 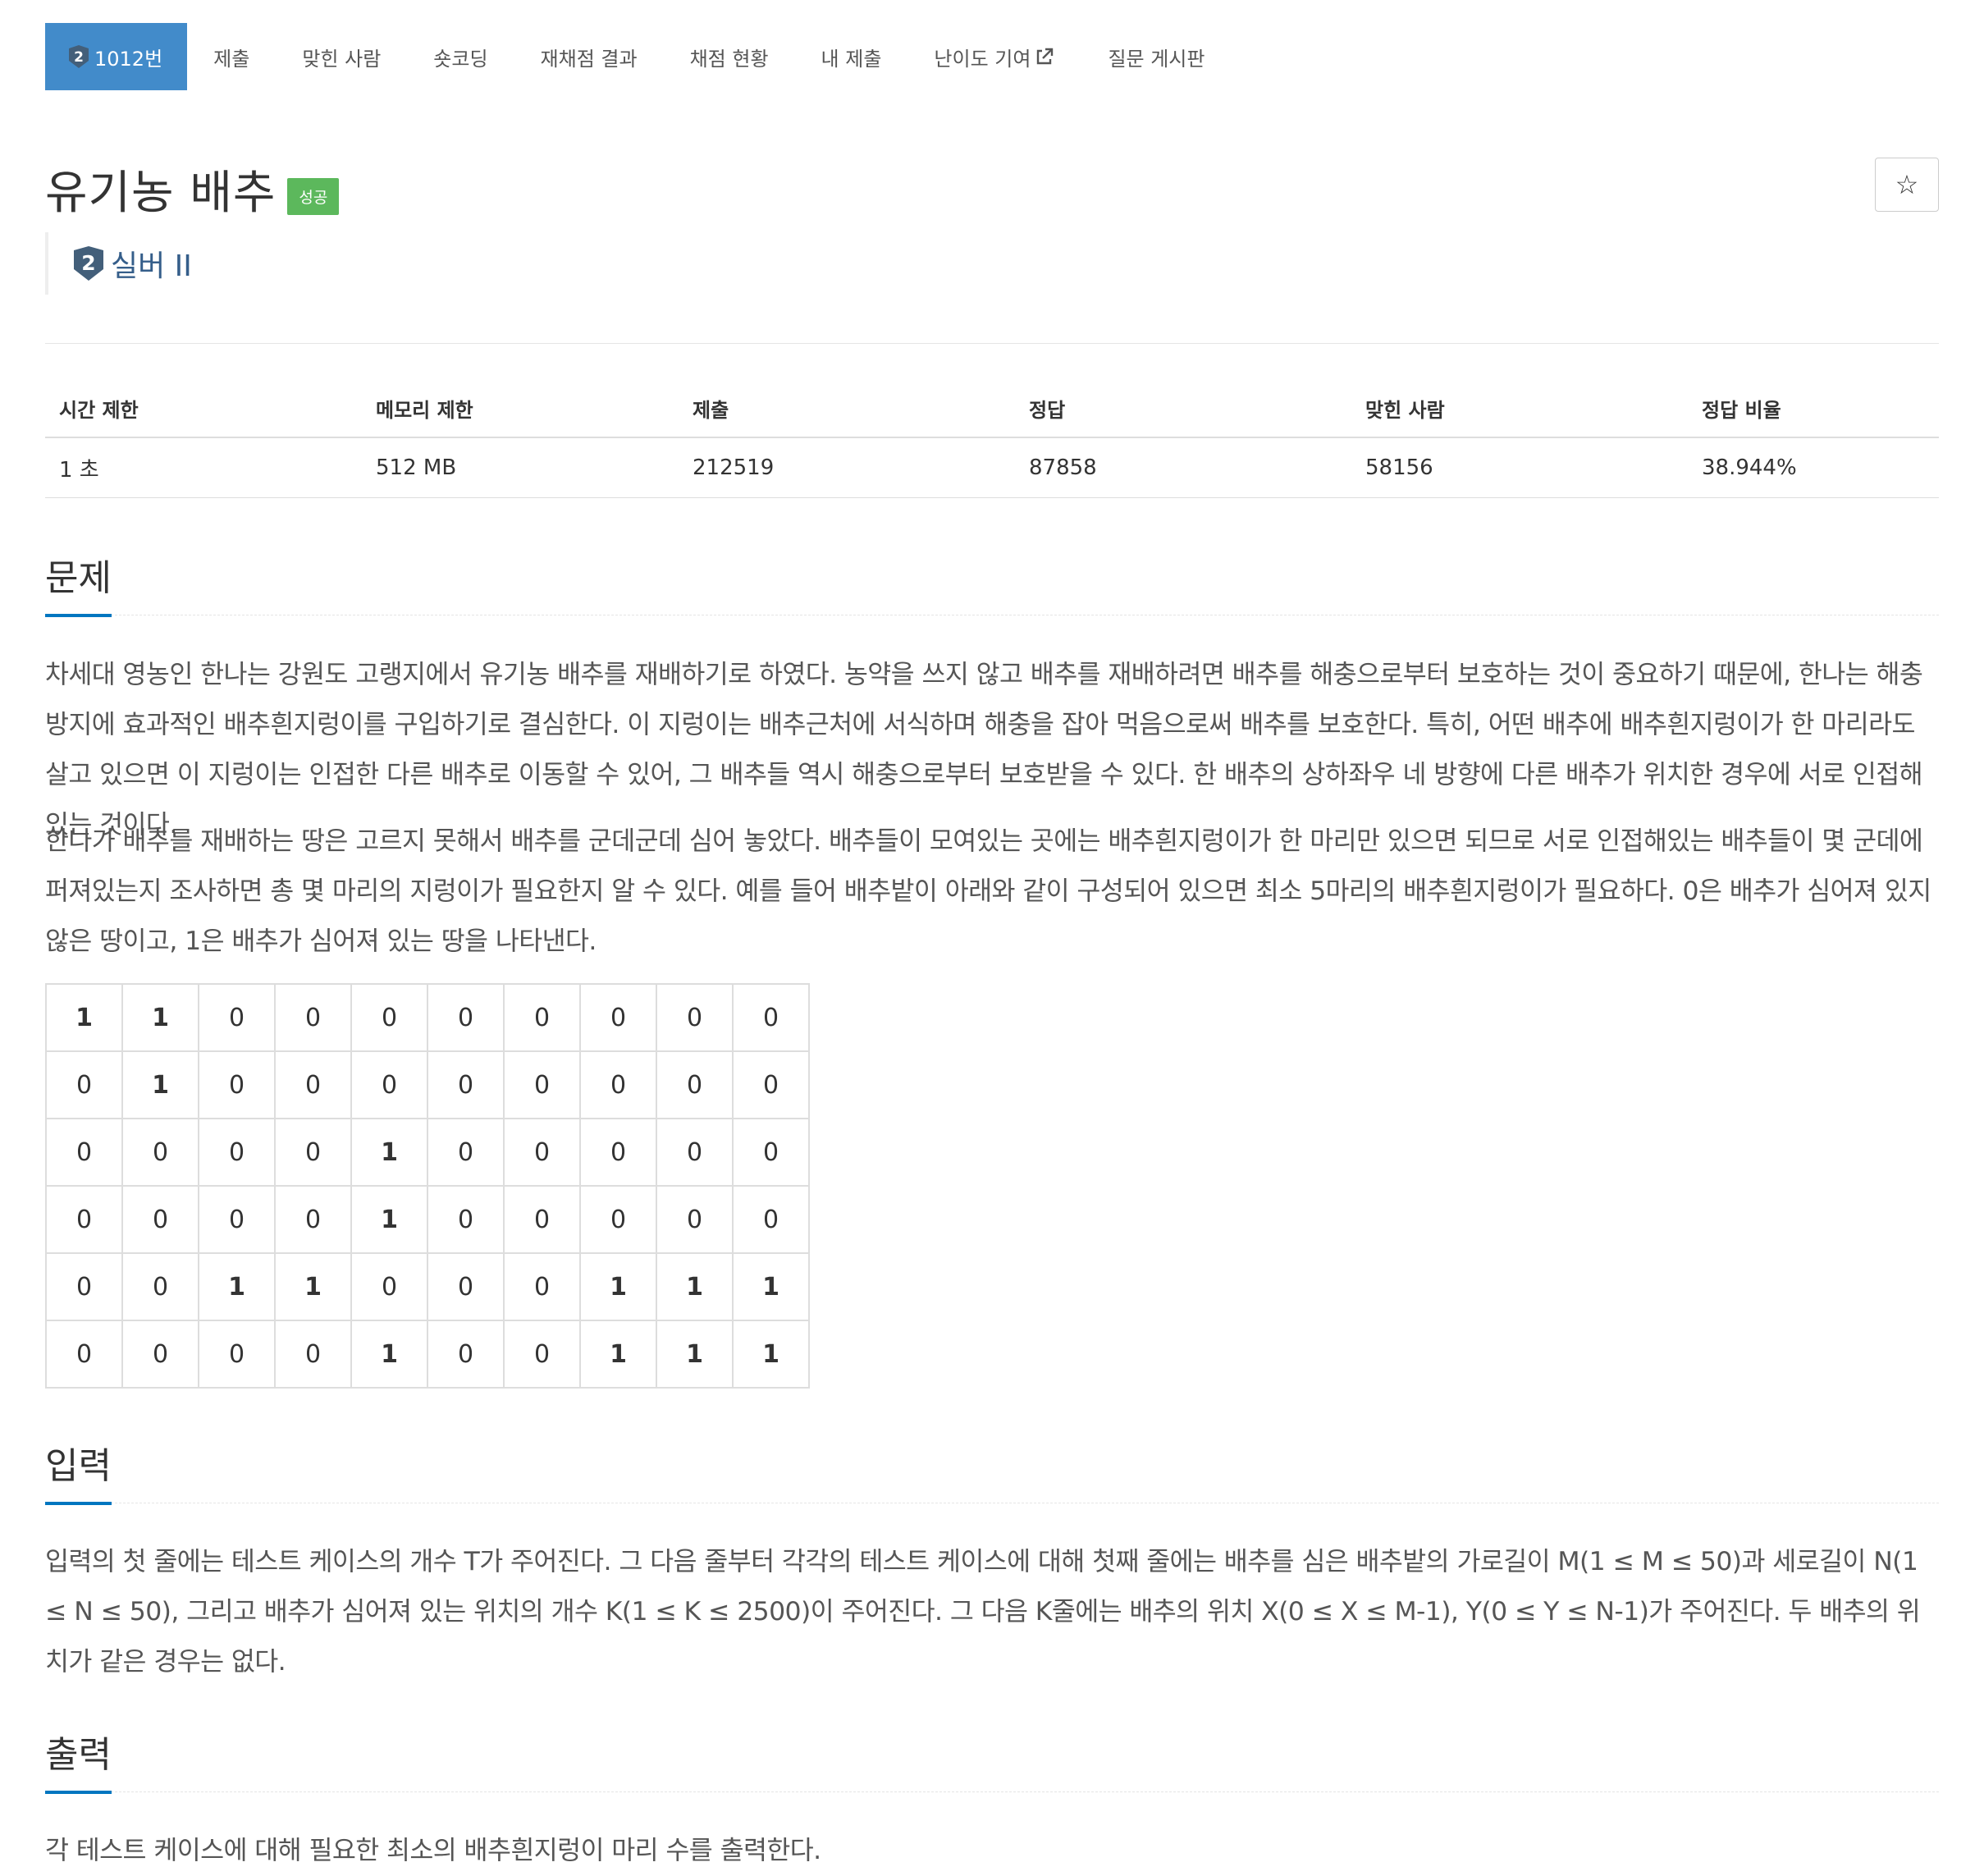 What do you see at coordinates (992, 1792) in the screenshot?
I see `section-divider` at bounding box center [992, 1792].